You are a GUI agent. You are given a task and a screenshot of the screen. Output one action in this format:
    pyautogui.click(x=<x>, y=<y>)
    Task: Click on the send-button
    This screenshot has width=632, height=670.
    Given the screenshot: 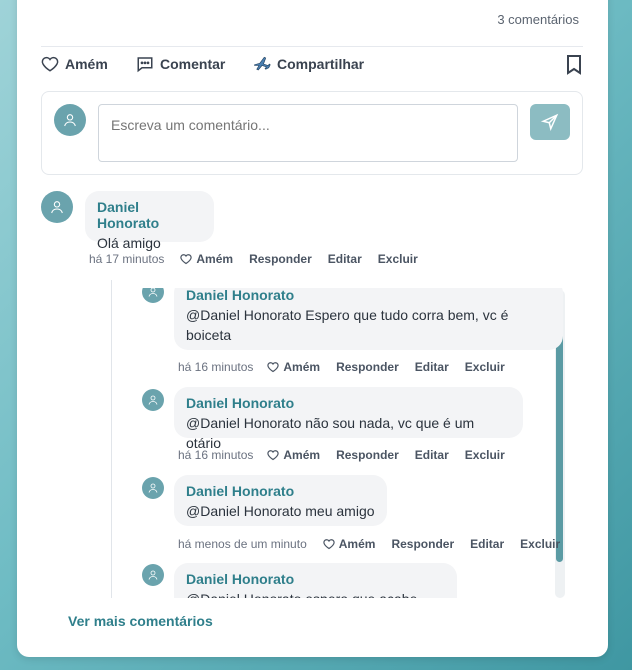 What is the action you would take?
    pyautogui.click(x=550, y=122)
    